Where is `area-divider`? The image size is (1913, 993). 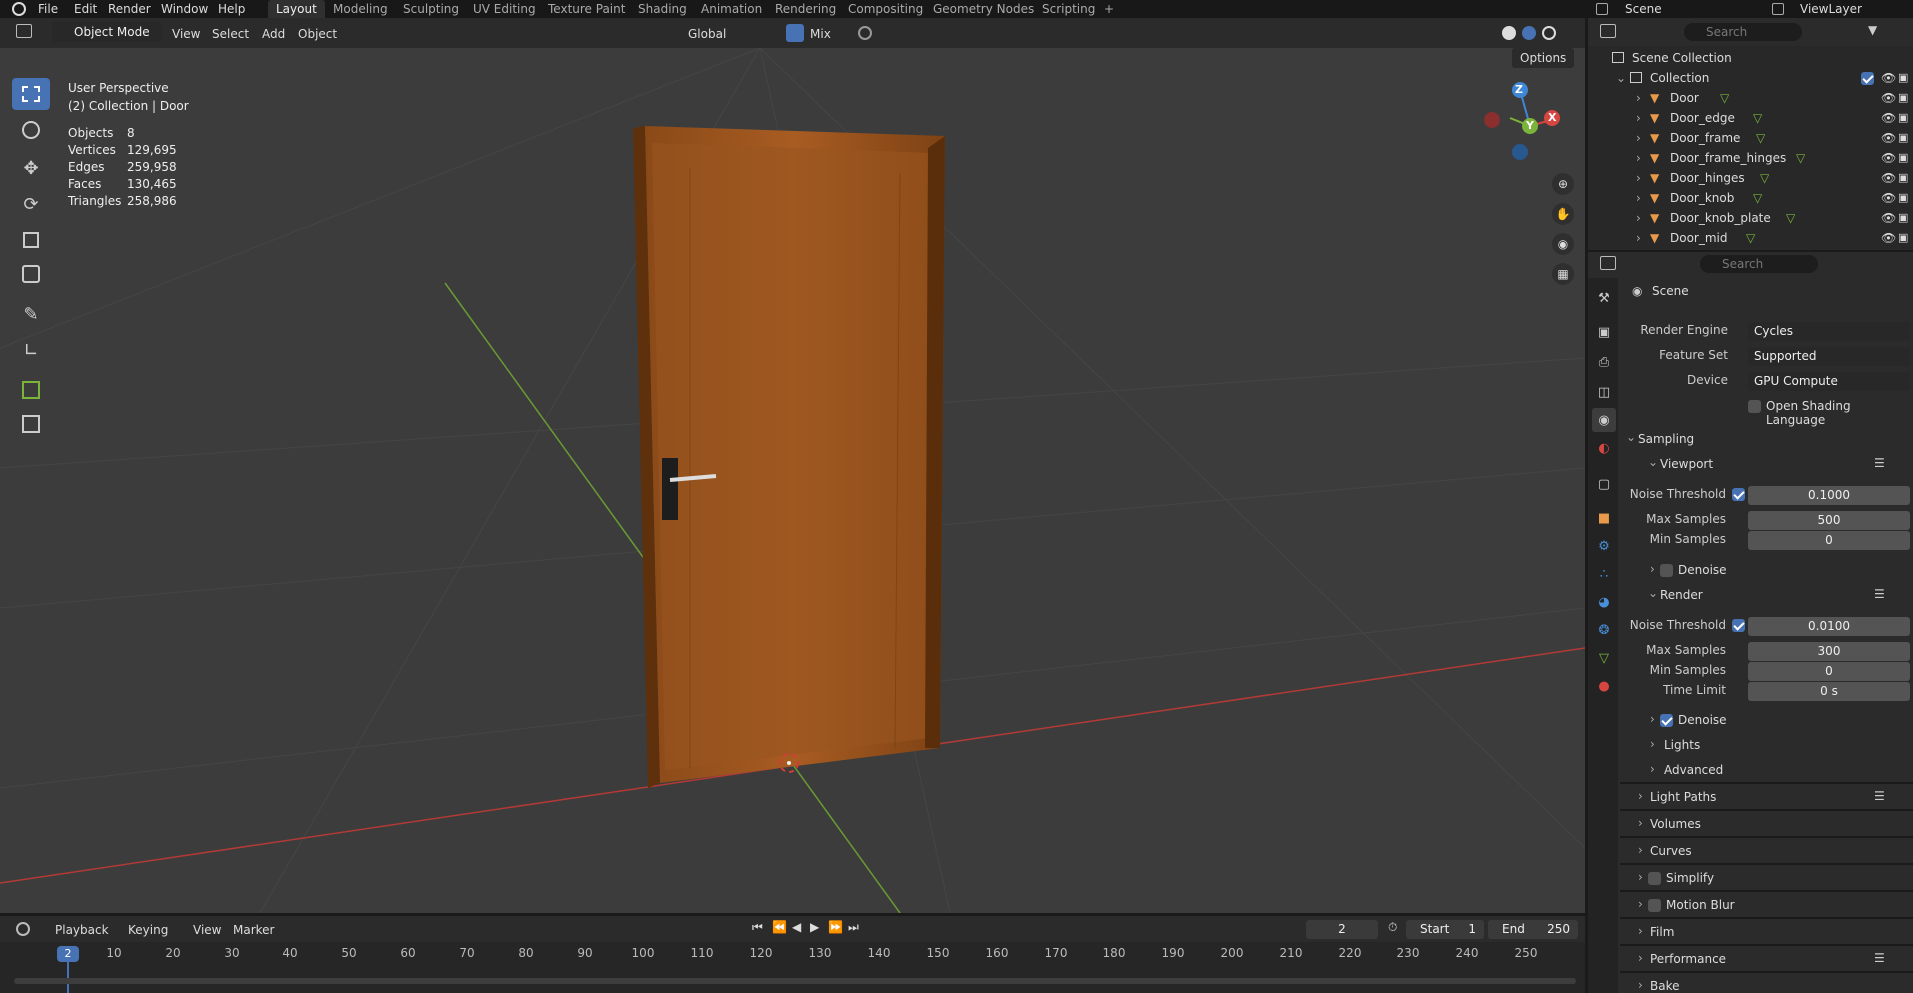 area-divider is located at coordinates (1750, 251).